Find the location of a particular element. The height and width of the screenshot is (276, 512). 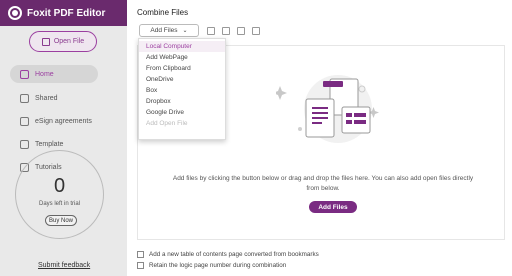

sidebar-item-label: eSign agreements is located at coordinates (63, 121).